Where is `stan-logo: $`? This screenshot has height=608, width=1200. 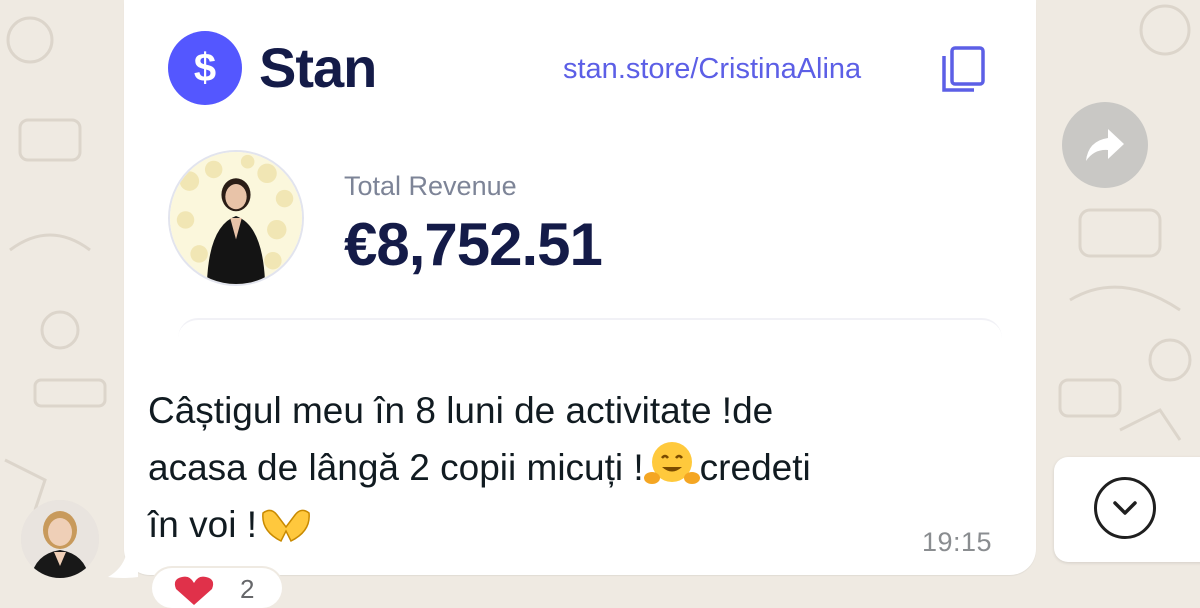 stan-logo: $ is located at coordinates (205, 68).